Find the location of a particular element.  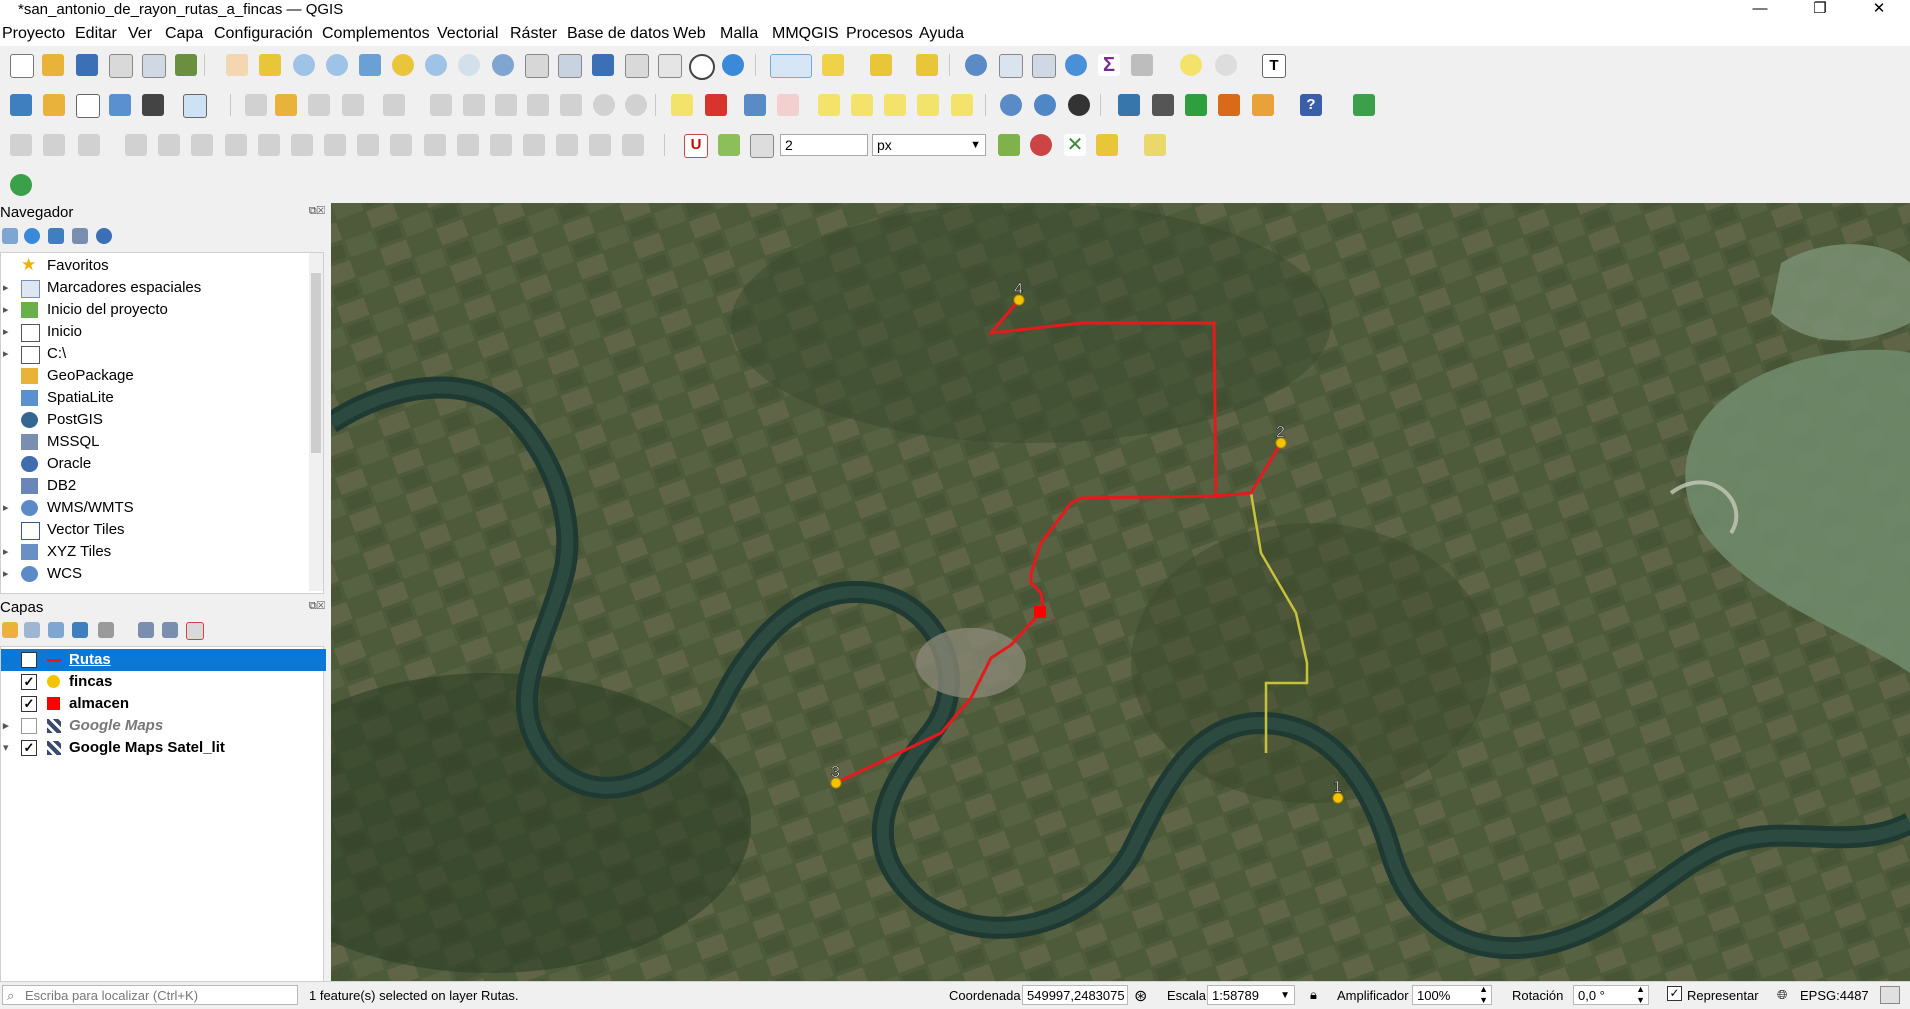

maximize-button: ❐ is located at coordinates (1820, 11).